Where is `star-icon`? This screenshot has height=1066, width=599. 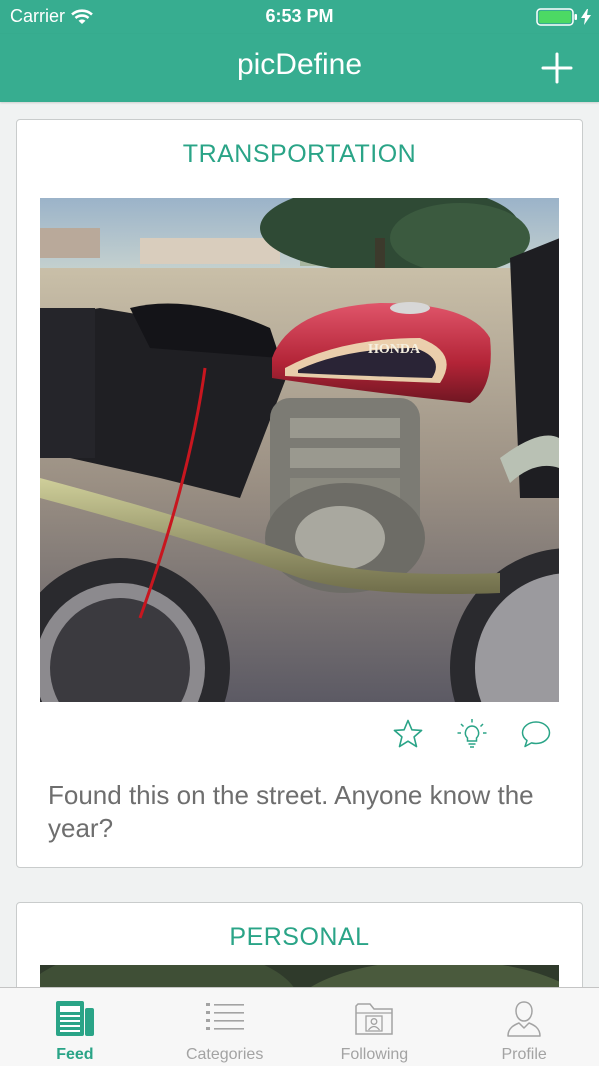
star-icon is located at coordinates (408, 734).